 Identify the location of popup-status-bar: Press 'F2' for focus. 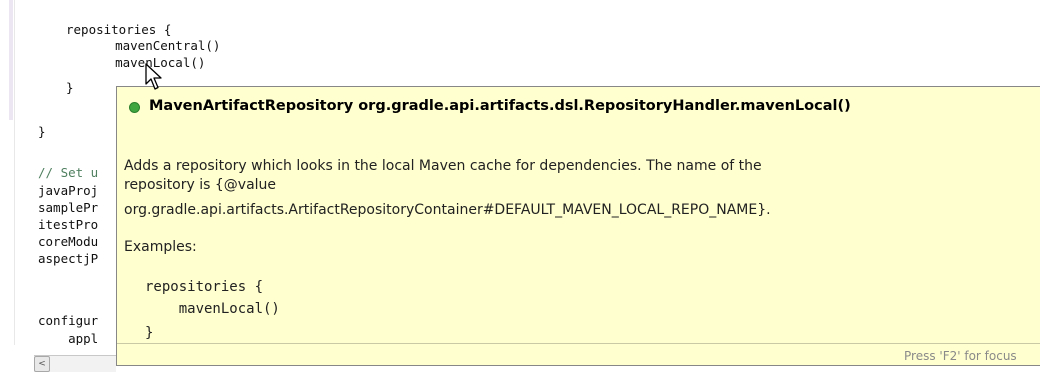
(578, 354).